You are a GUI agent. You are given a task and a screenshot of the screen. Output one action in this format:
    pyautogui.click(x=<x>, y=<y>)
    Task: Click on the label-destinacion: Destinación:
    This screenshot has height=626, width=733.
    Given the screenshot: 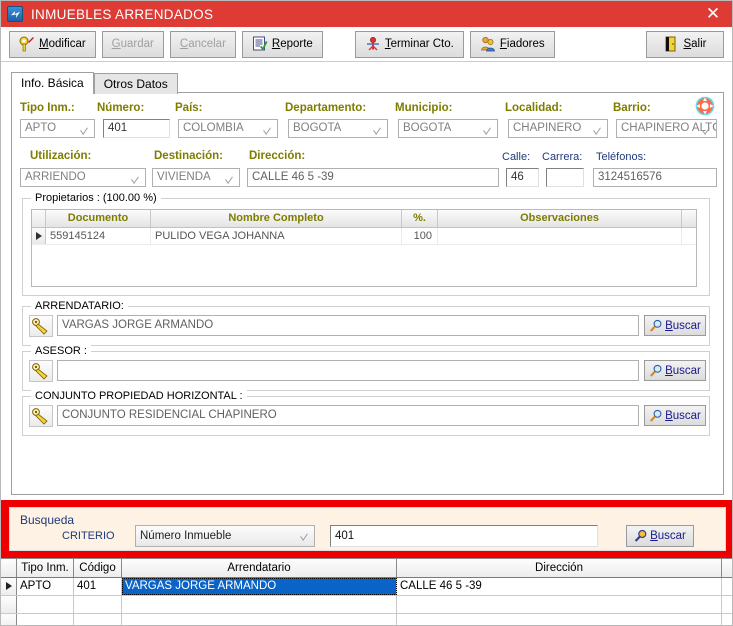 What is the action you would take?
    pyautogui.click(x=189, y=156)
    